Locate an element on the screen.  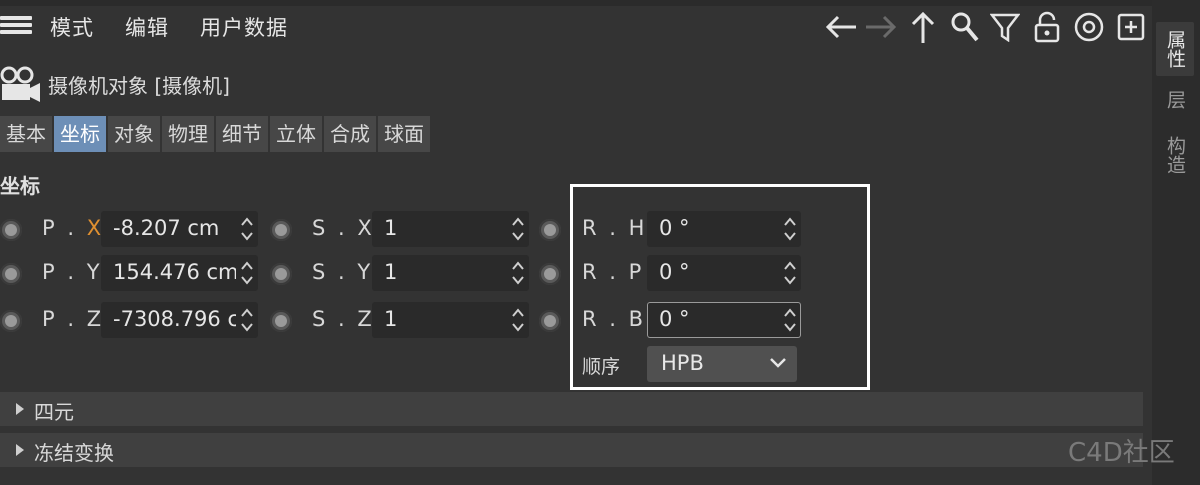
side-tab-layer: 层 is located at coordinates (1175, 99).